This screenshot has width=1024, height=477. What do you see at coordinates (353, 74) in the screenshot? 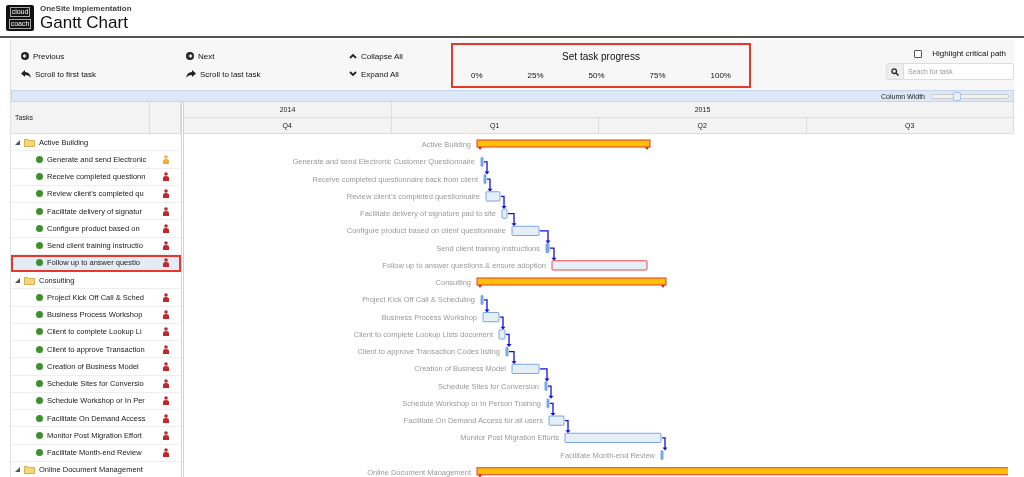
I see `chevron-down-icon` at bounding box center [353, 74].